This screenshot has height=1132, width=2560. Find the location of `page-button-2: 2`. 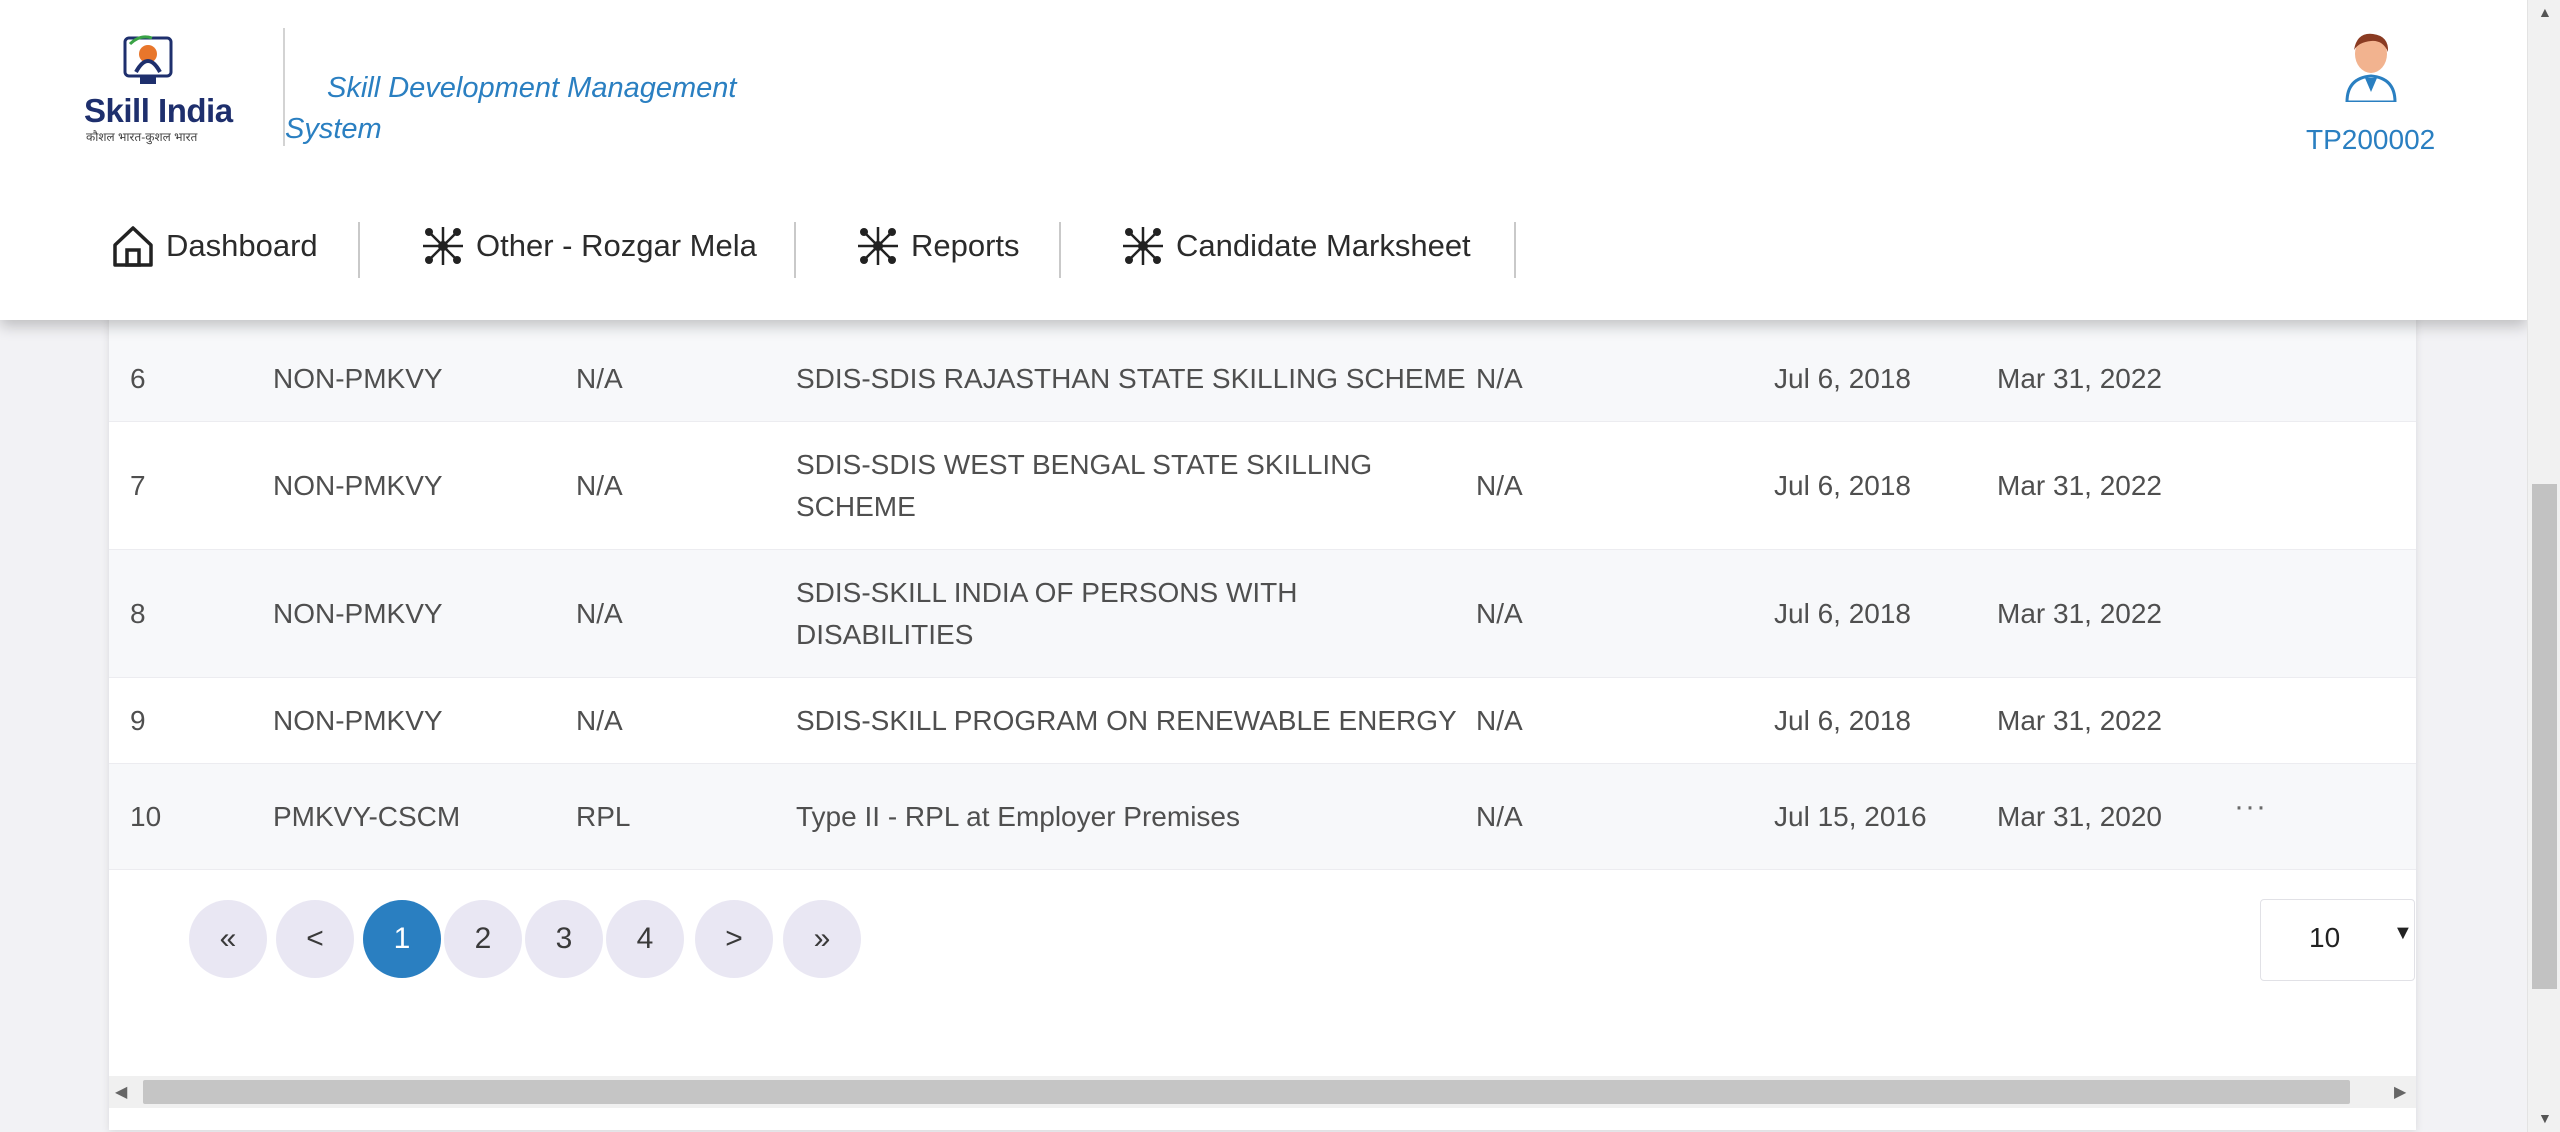

page-button-2: 2 is located at coordinates (483, 939).